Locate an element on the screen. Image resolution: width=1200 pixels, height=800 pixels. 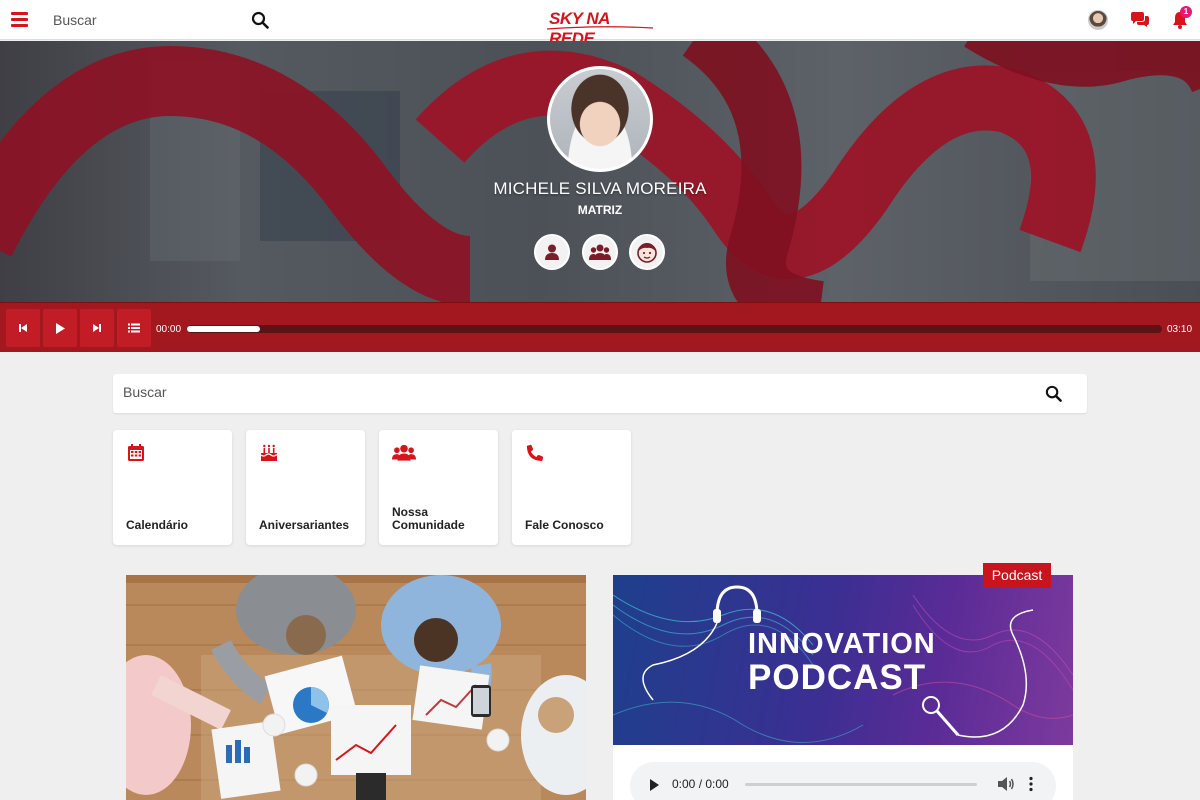
top-search-input: Buscar is located at coordinates (75, 20).